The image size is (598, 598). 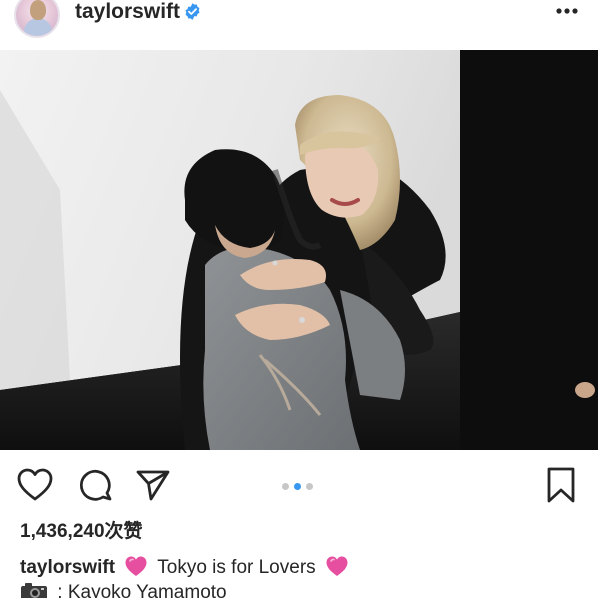 What do you see at coordinates (236, 567) in the screenshot?
I see `caption-text: Tokyo is for Lovers` at bounding box center [236, 567].